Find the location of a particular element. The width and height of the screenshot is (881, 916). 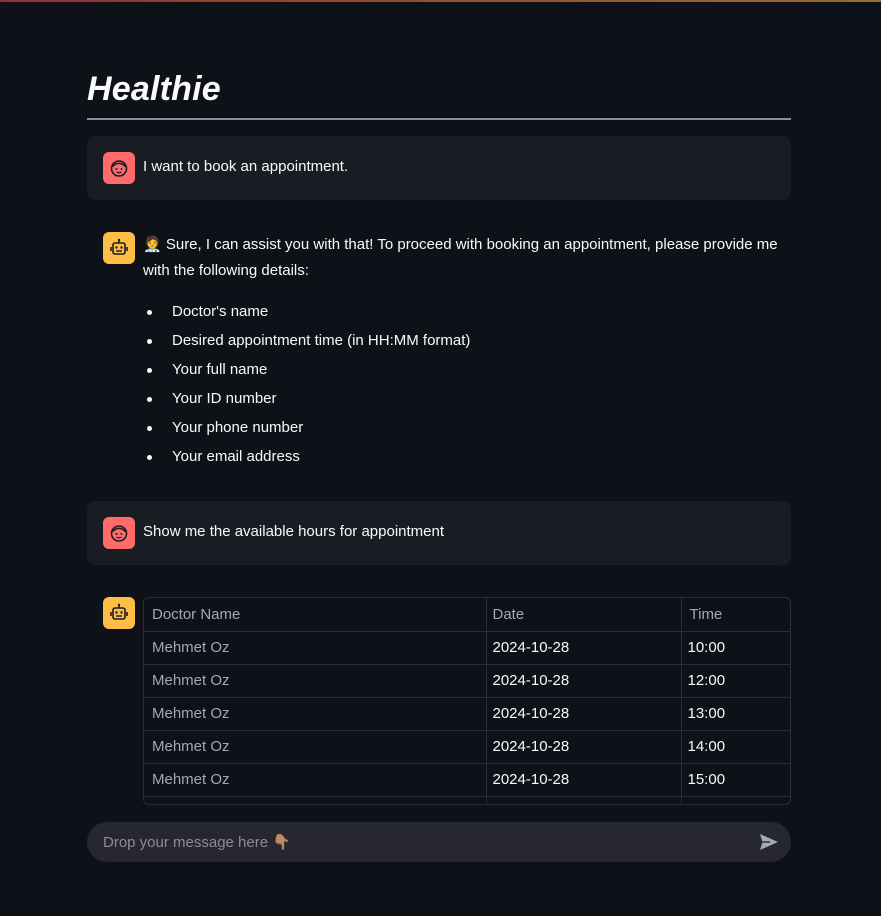

list-item: Your phone number is located at coordinates (306, 431).